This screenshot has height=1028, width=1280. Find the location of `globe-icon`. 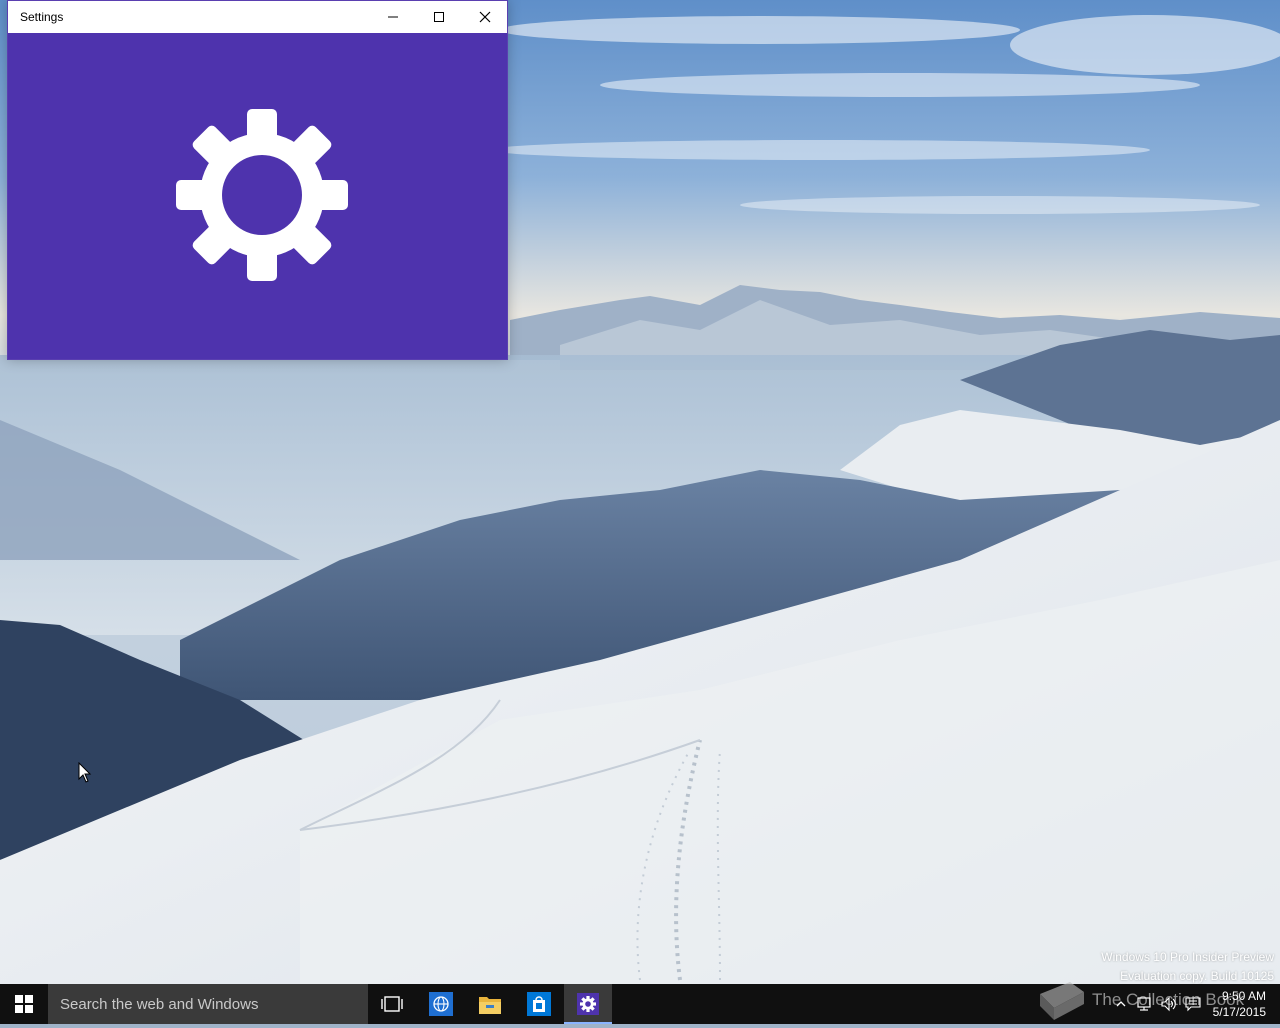

globe-icon is located at coordinates (441, 1004).